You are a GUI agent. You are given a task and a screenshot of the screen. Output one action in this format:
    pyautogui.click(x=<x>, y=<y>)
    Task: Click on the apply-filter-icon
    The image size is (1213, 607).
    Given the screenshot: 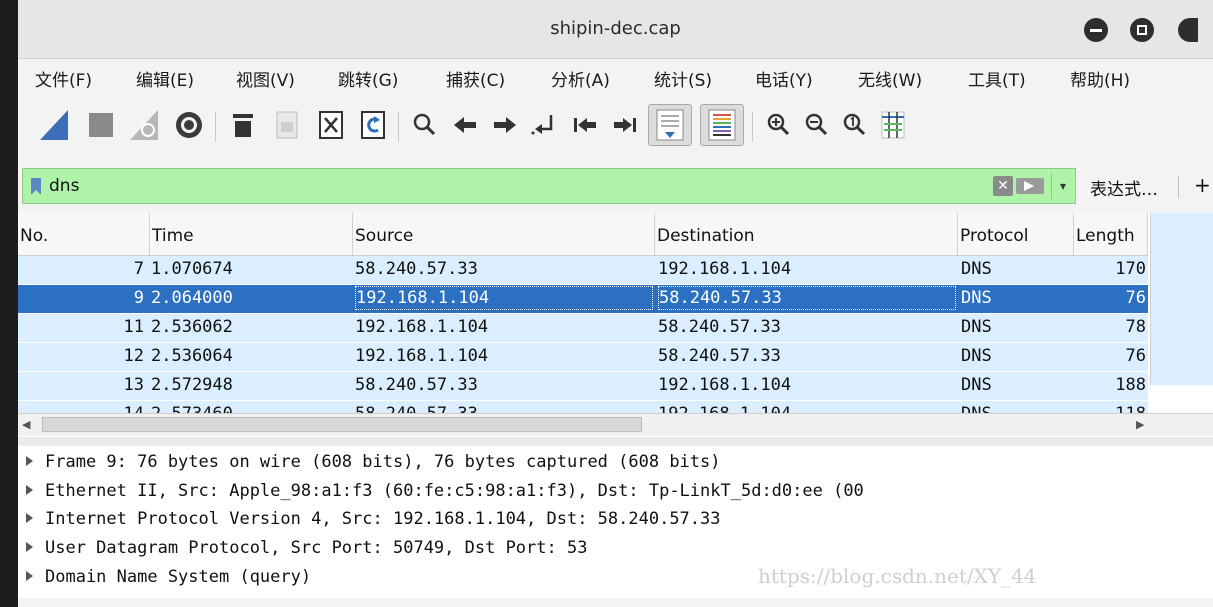 What is the action you would take?
    pyautogui.click(x=1030, y=186)
    